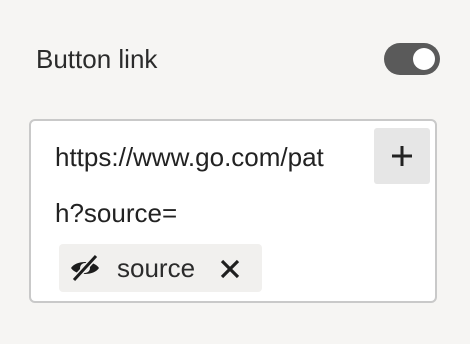  Describe the element at coordinates (156, 268) in the screenshot. I see `source-chip-label: source` at that location.